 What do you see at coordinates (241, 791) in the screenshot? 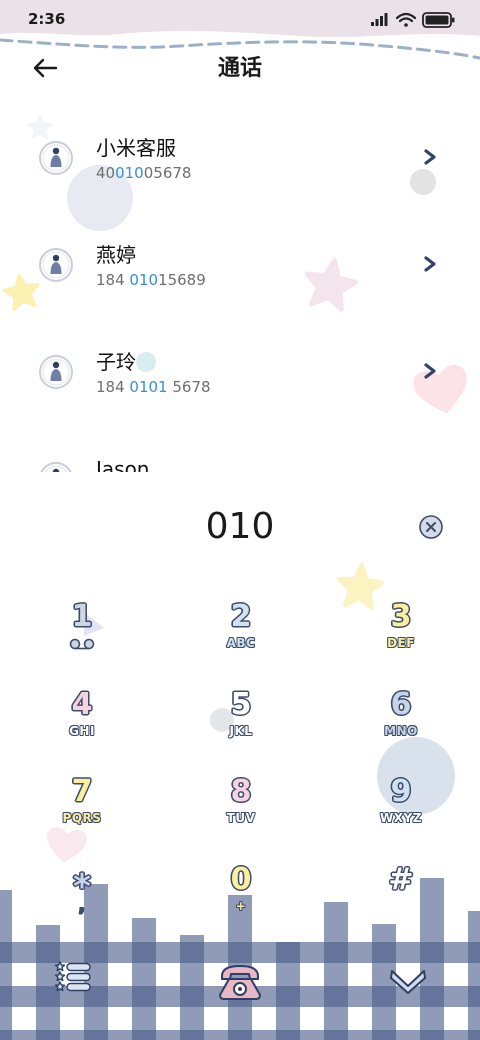
I see `key-digit: 8` at bounding box center [241, 791].